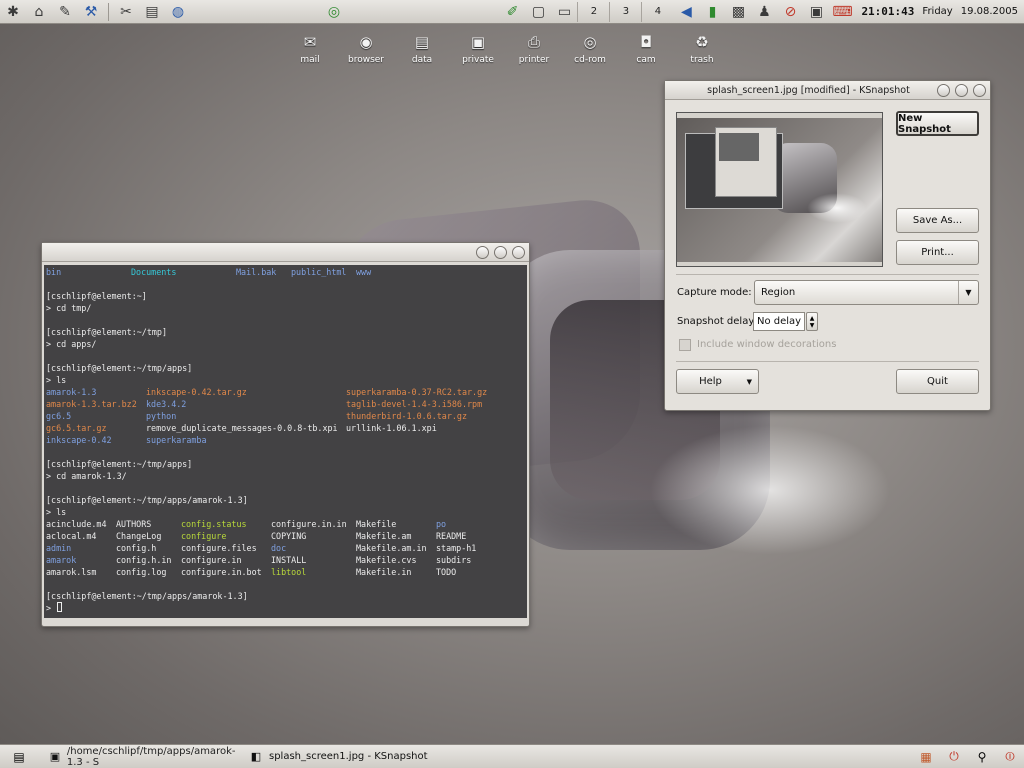 This screenshot has width=1024, height=768. Describe the element at coordinates (625, 11) in the screenshot. I see `pager-desktop-3: 3` at that location.